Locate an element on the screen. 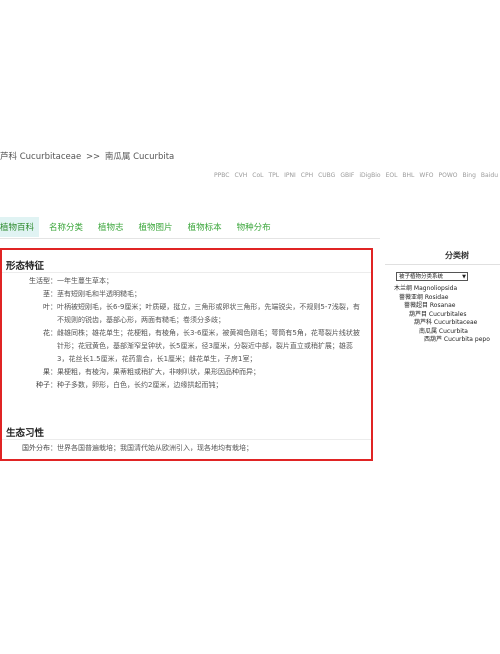 Image resolution: width=500 pixels, height=654 pixels. tab-bar: 植物百科 名称分类 植物志 植物图片 植物标本 物种分布 is located at coordinates (143, 227).